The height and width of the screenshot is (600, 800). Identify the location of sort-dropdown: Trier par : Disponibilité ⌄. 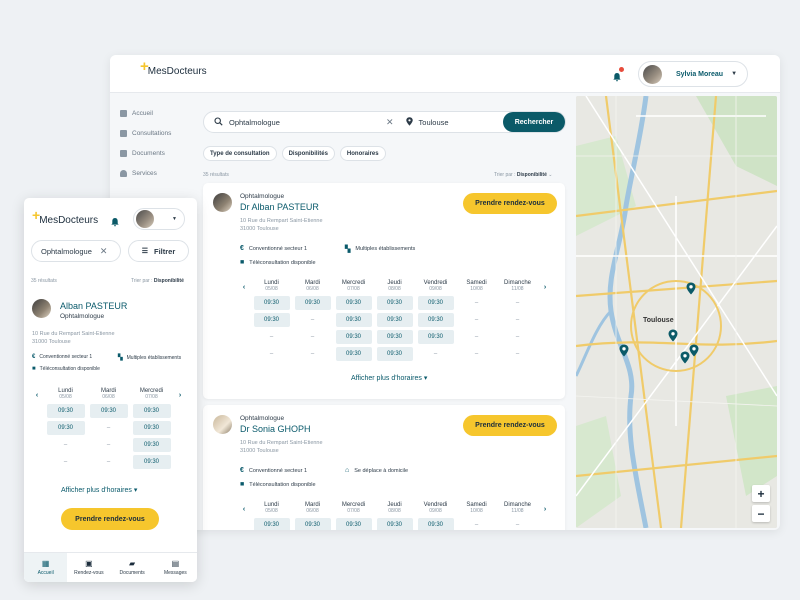
(523, 175).